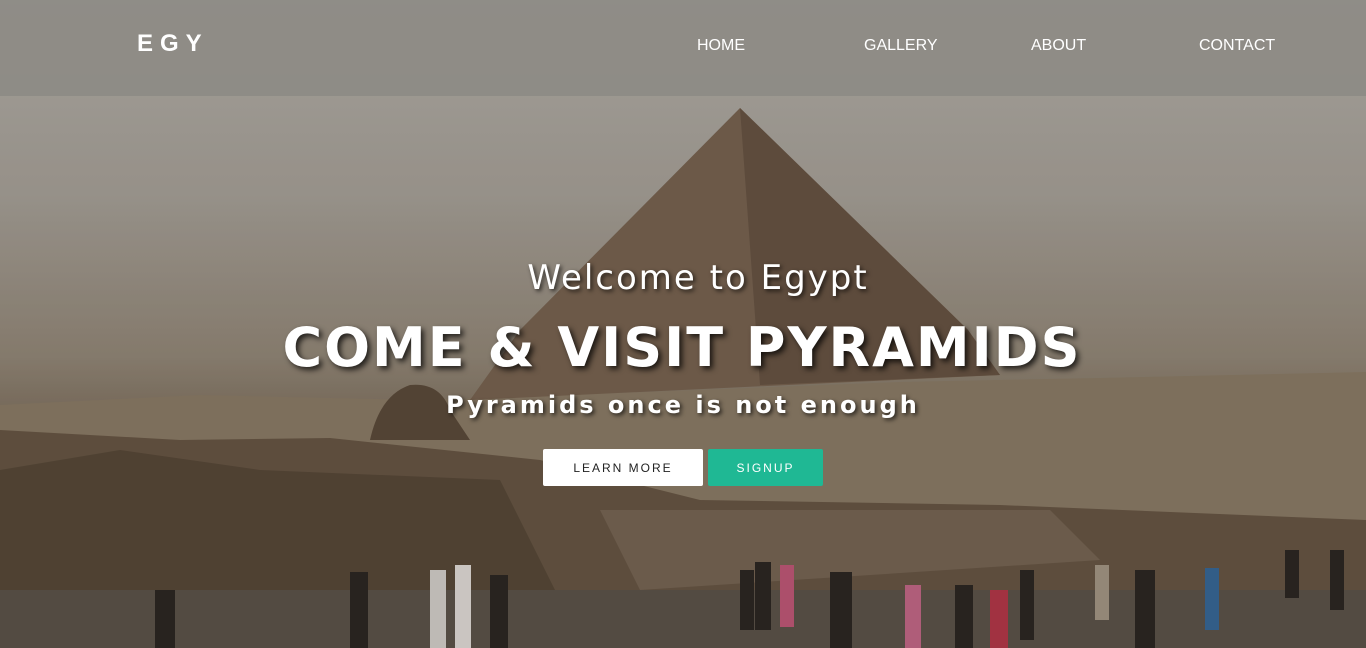 This screenshot has height=648, width=1366. I want to click on hero-subline: Pyramids once is not enough, so click(683, 405).